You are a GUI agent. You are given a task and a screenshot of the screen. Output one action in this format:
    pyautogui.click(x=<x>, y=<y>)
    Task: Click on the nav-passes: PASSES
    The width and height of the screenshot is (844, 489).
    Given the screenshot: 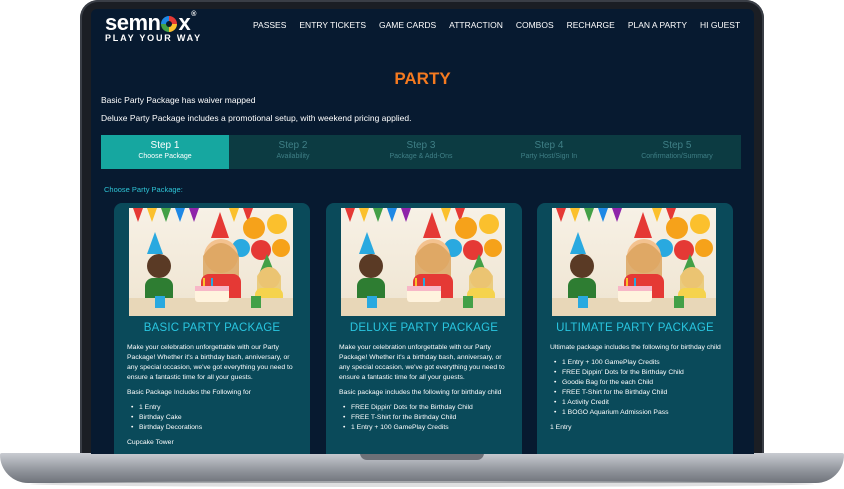 What is the action you would take?
    pyautogui.click(x=269, y=25)
    